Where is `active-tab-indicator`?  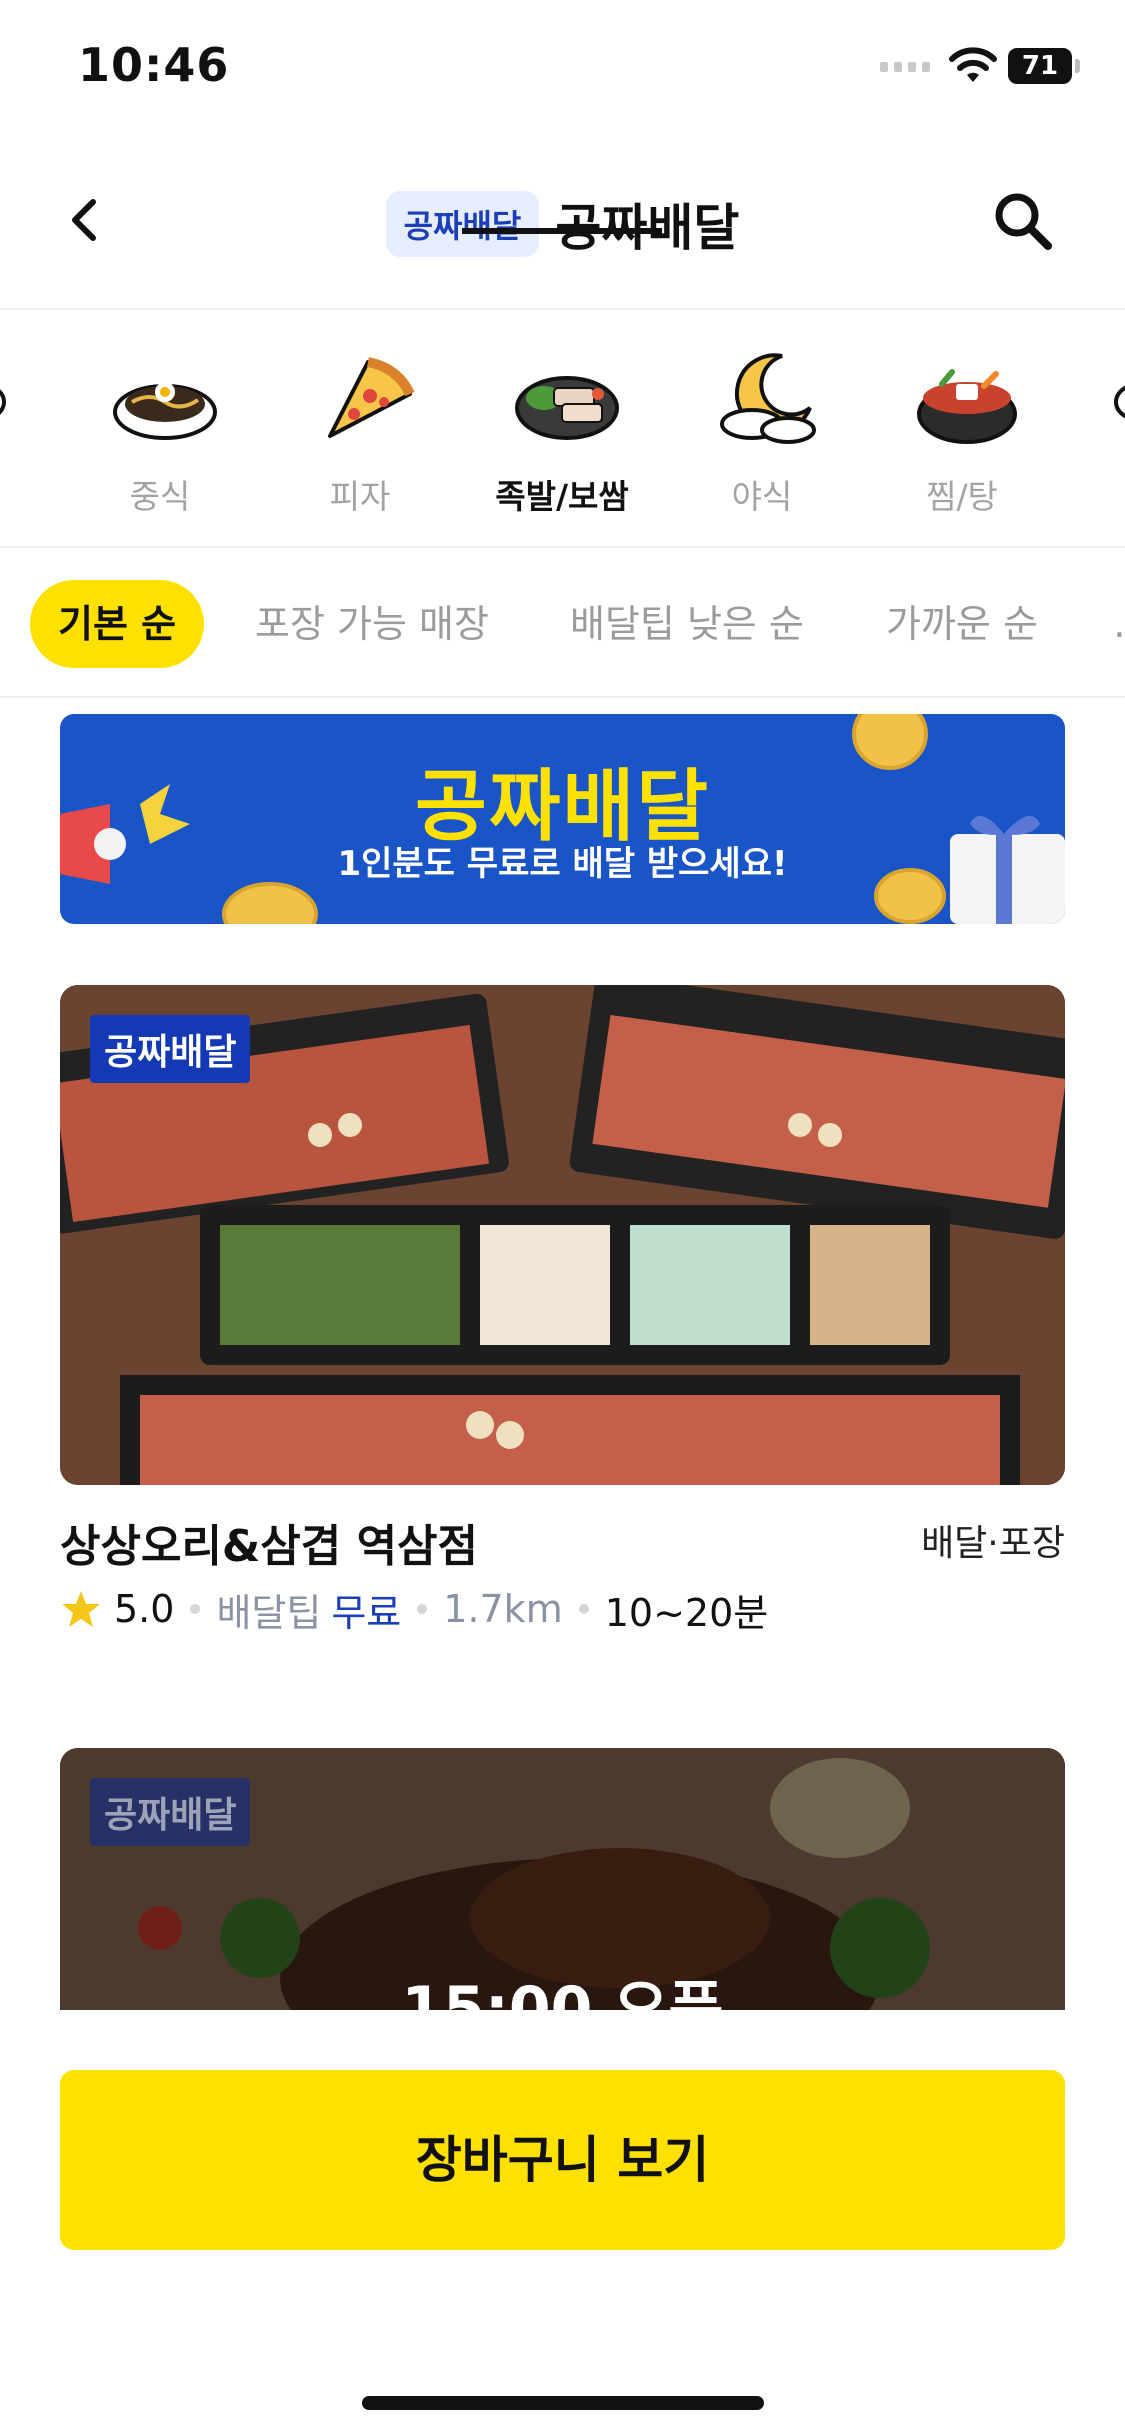
active-tab-indicator is located at coordinates (562, 231).